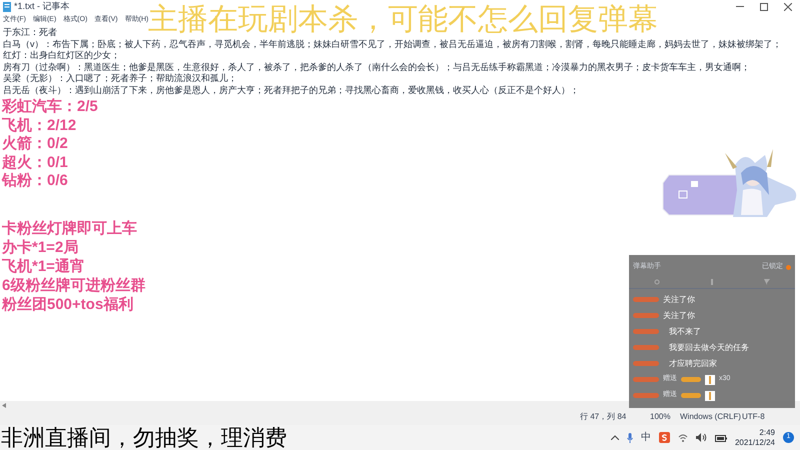 Image resolution: width=800 pixels, height=450 pixels. Describe the element at coordinates (68, 304) in the screenshot. I see `fan-note-text: 粉丝团500+tos福利` at that location.